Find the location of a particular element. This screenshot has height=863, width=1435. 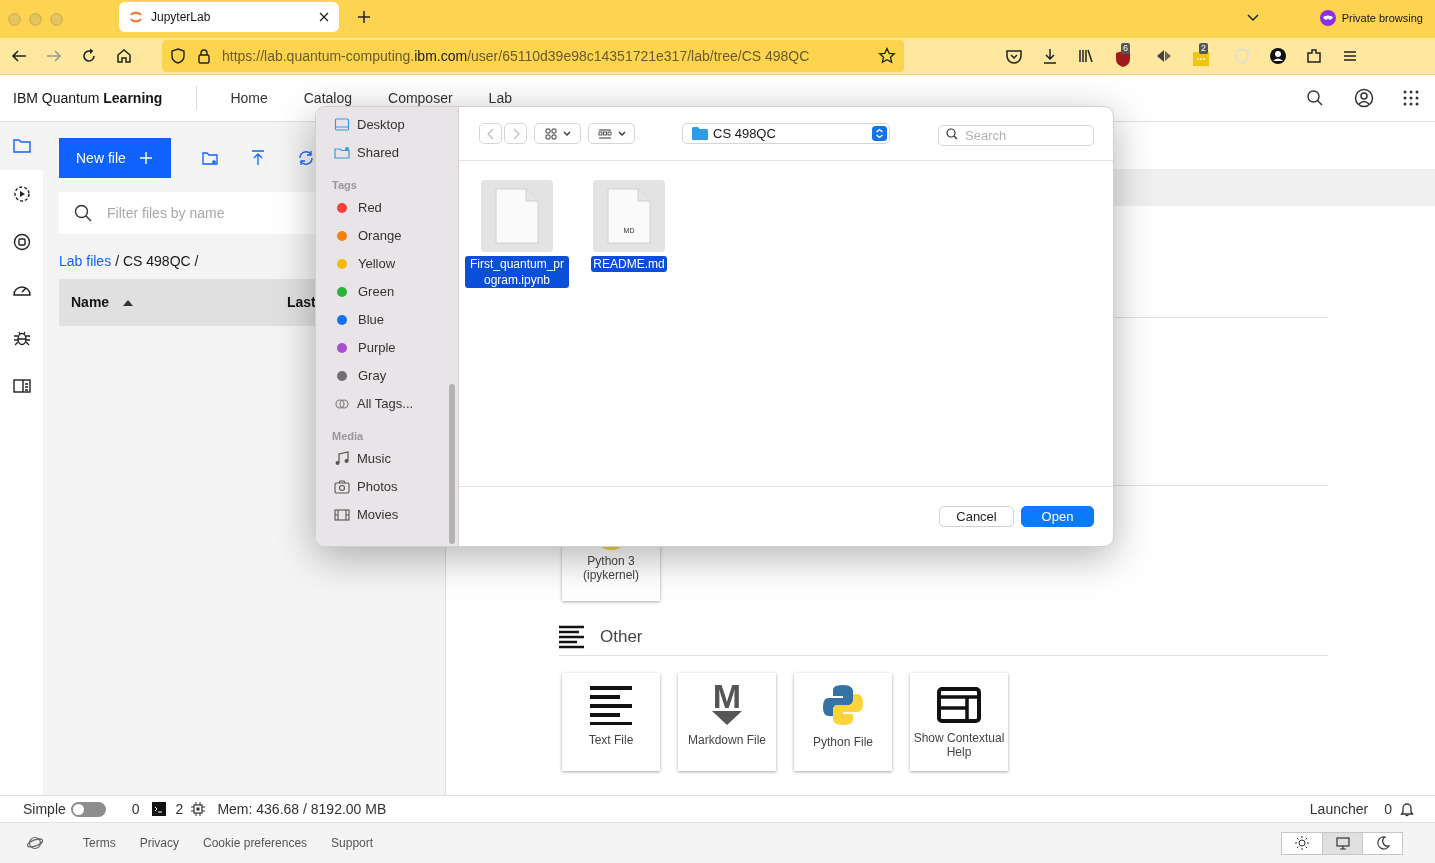

launcher-card: M Markdown File is located at coordinates (727, 721).